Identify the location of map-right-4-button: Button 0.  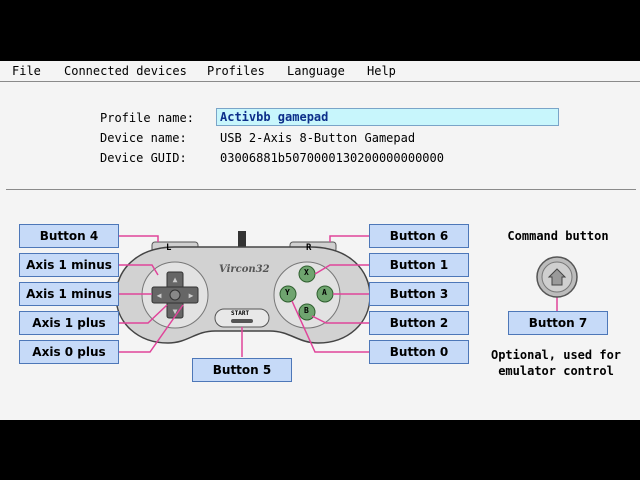
(419, 352).